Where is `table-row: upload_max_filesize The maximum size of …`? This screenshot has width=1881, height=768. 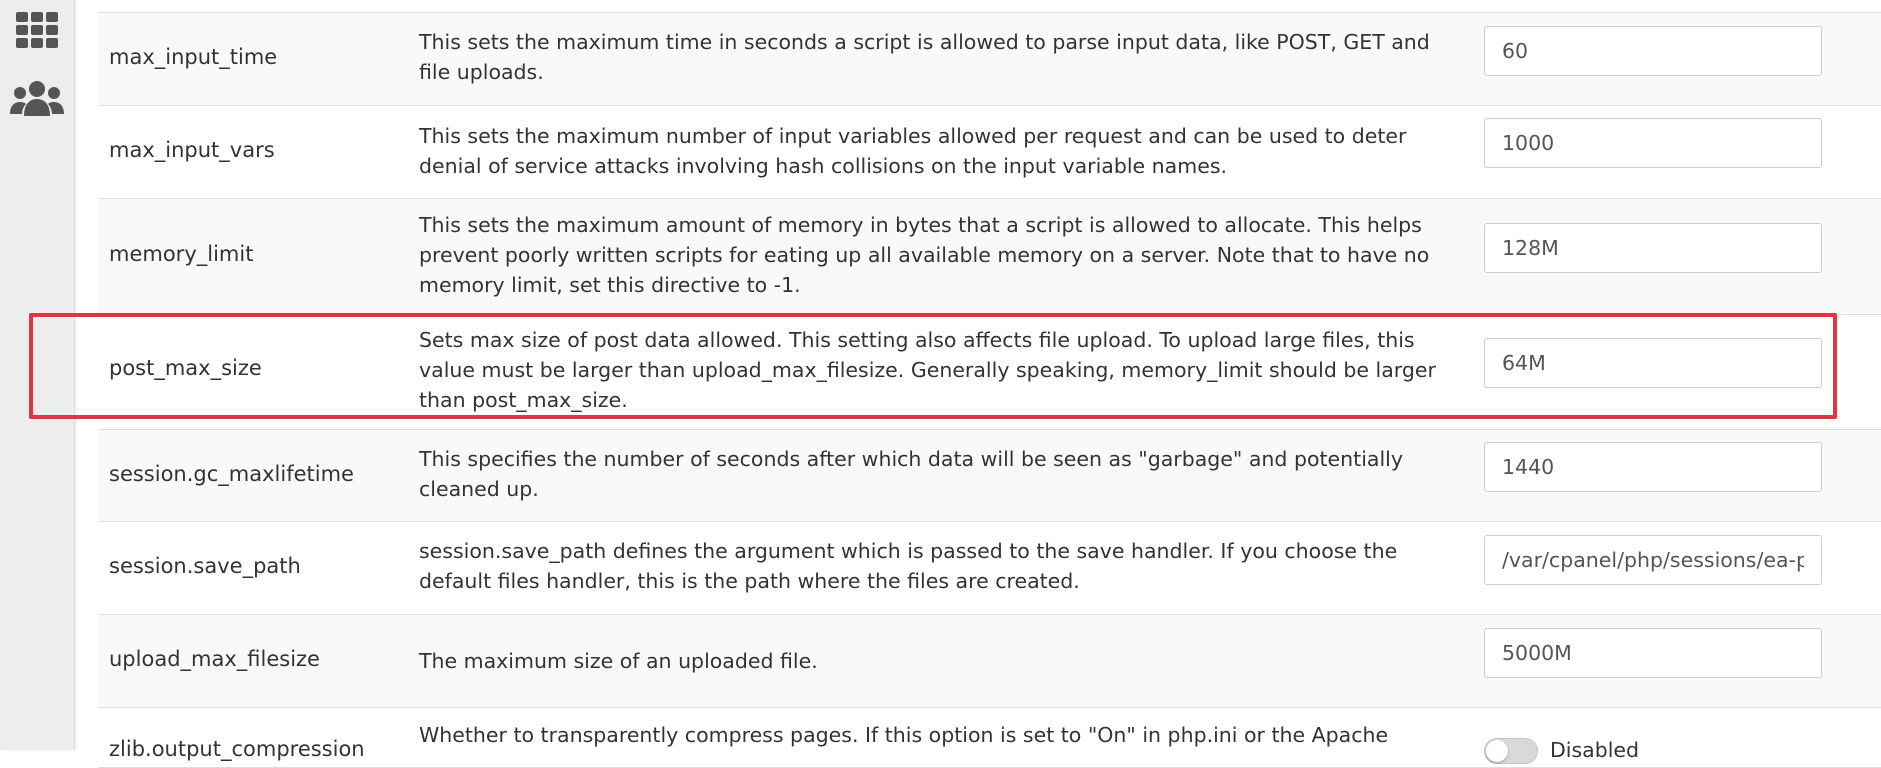 table-row: upload_max_filesize The maximum size of … is located at coordinates (989, 661).